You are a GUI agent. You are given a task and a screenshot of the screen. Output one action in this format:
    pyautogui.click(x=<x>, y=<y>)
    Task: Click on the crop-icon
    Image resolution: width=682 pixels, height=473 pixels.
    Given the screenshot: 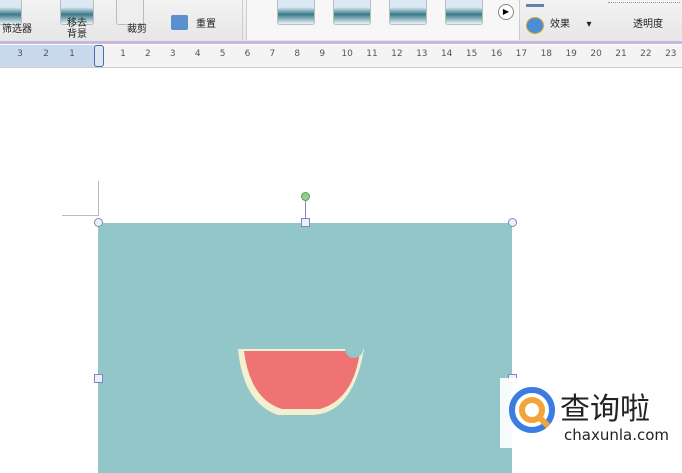 What is the action you would take?
    pyautogui.click(x=130, y=12)
    